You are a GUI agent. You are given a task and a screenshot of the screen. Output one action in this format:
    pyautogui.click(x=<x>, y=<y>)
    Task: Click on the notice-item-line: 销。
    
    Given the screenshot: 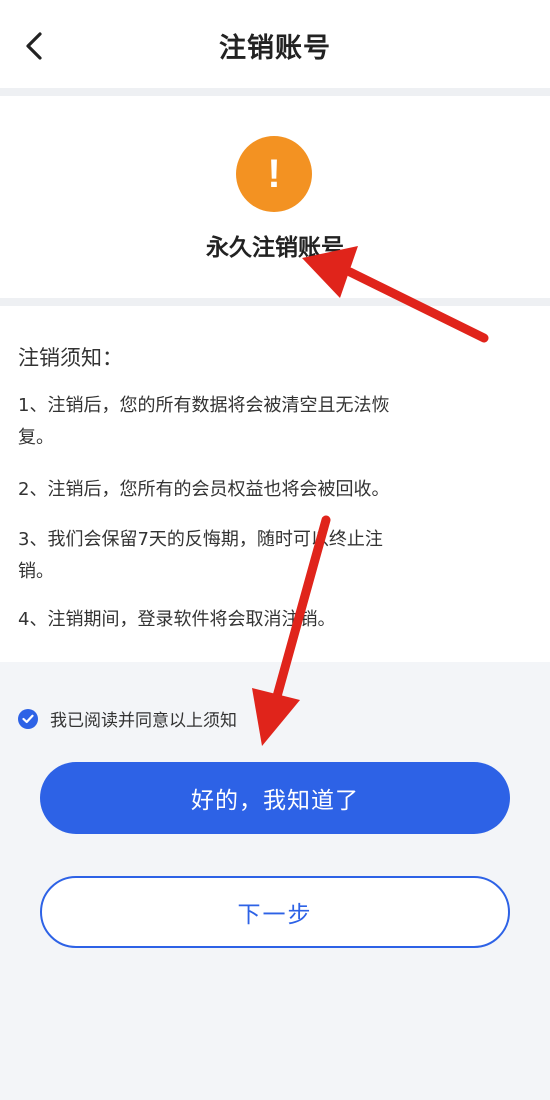 What is the action you would take?
    pyautogui.click(x=36, y=571)
    